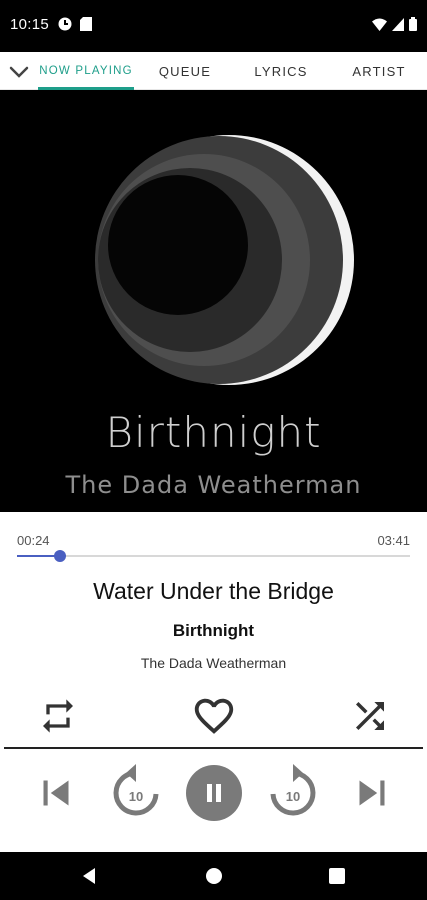 The image size is (427, 900). I want to click on elapsed-time: 00:24, so click(33, 540).